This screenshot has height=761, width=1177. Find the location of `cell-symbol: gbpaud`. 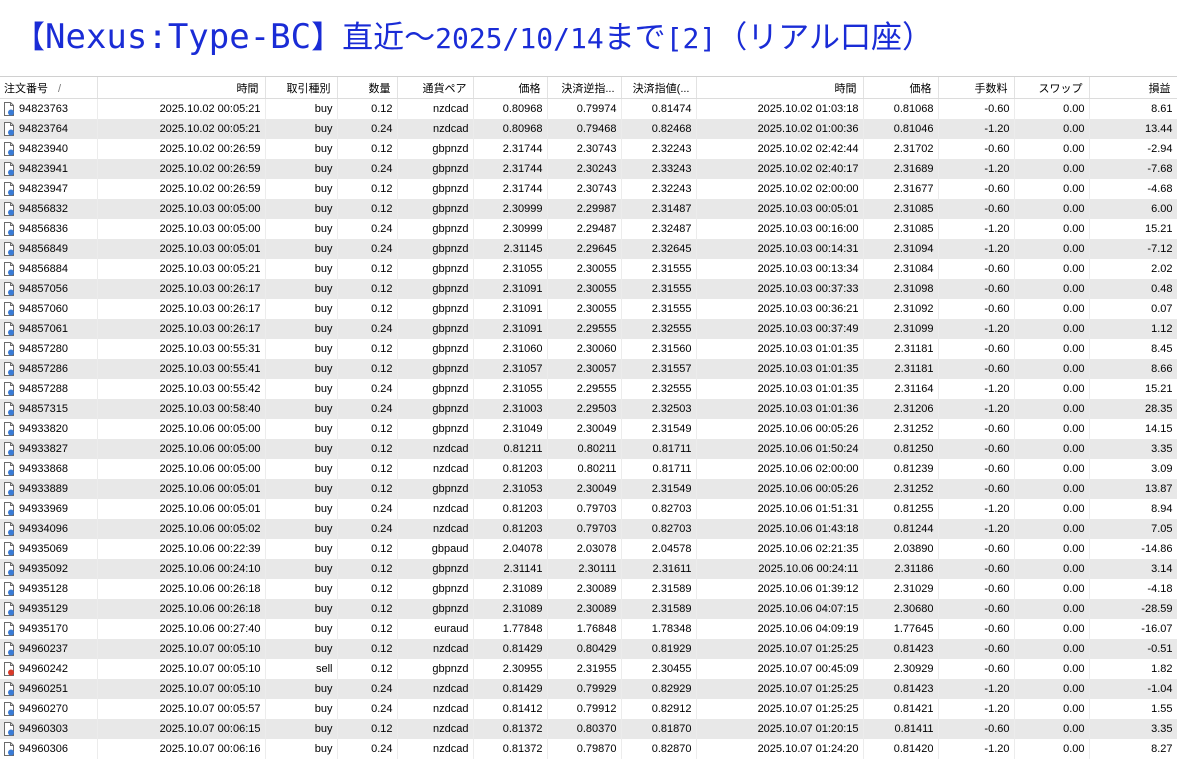

cell-symbol: gbpaud is located at coordinates (435, 549).